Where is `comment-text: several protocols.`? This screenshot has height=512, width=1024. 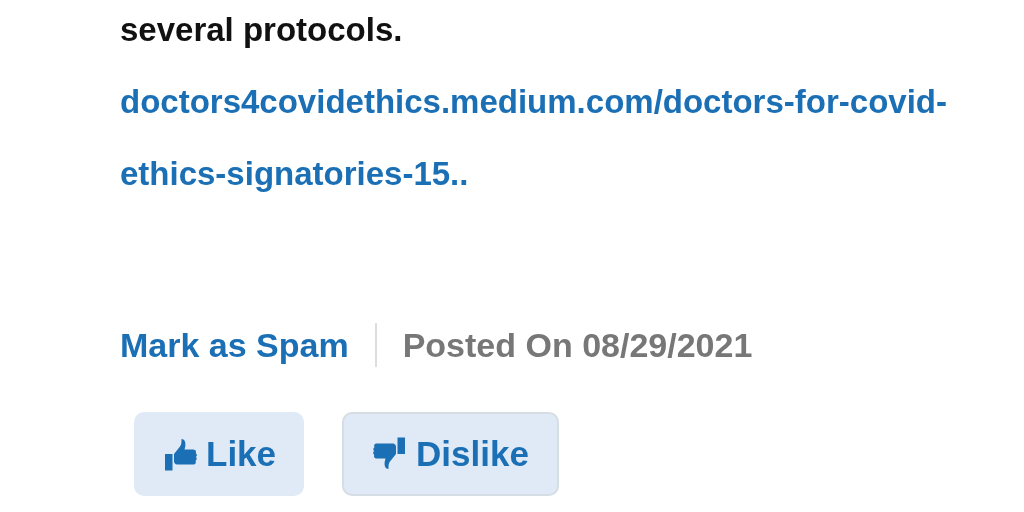
comment-text: several protocols. is located at coordinates (262, 30).